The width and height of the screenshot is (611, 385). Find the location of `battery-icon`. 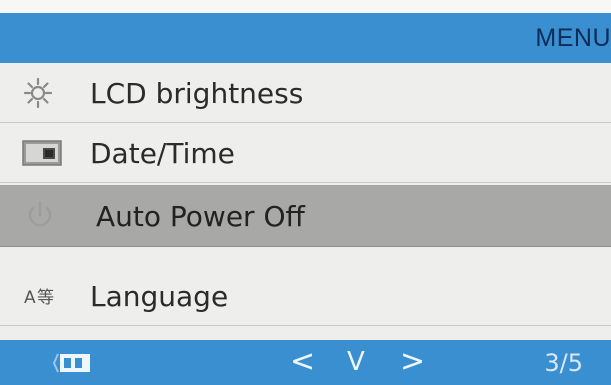

battery-icon is located at coordinates (75, 363).